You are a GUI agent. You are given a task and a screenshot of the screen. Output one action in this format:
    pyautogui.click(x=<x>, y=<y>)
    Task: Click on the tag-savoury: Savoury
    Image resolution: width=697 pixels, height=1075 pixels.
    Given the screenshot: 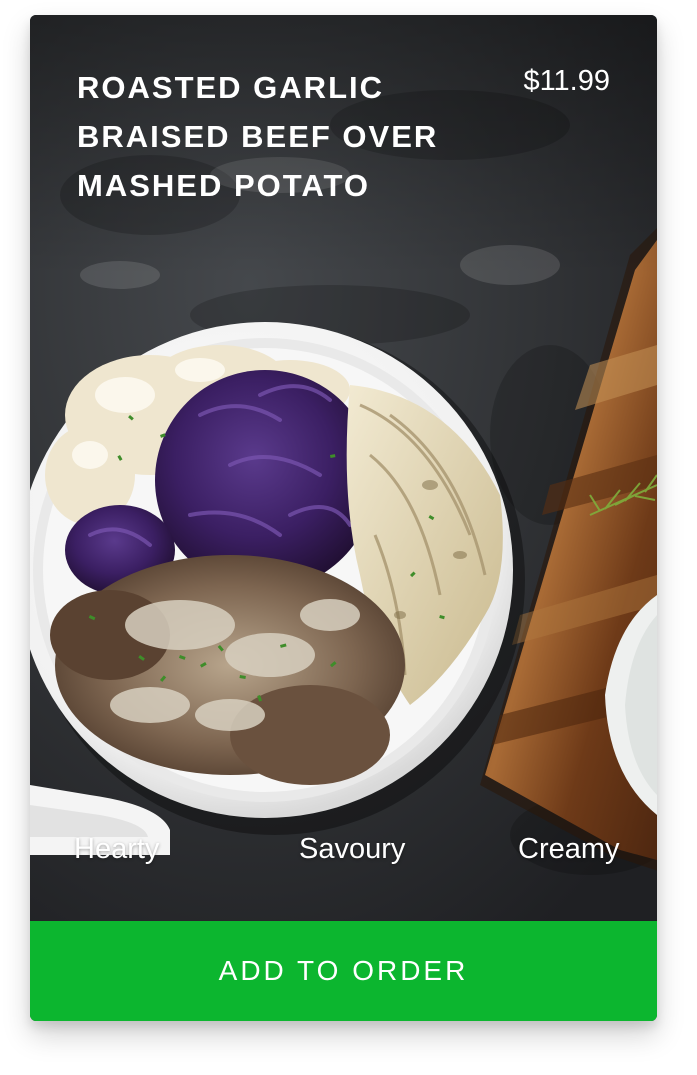 What is the action you would take?
    pyautogui.click(x=352, y=849)
    